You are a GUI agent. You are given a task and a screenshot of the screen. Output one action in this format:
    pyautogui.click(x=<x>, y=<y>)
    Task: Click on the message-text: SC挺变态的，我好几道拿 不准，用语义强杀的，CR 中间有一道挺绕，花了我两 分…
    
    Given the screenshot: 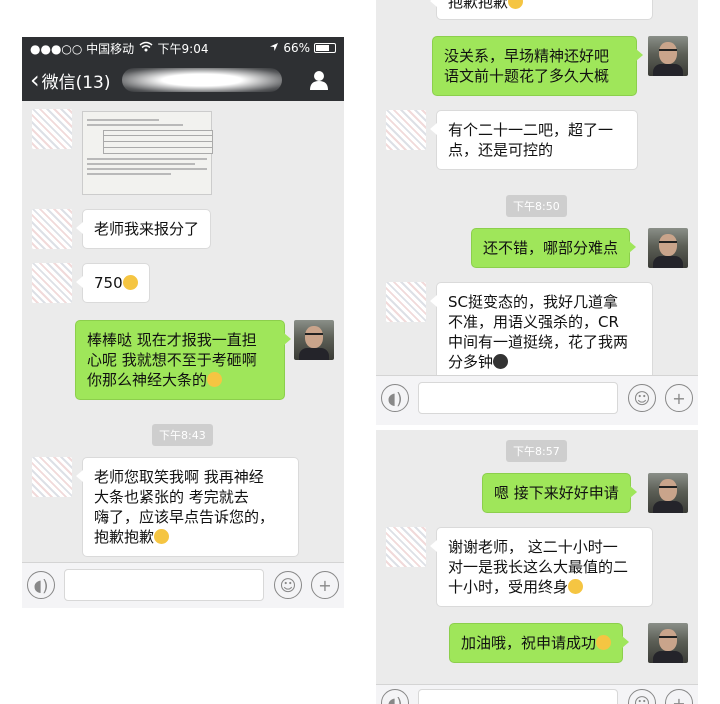 What is the action you would take?
    pyautogui.click(x=538, y=332)
    